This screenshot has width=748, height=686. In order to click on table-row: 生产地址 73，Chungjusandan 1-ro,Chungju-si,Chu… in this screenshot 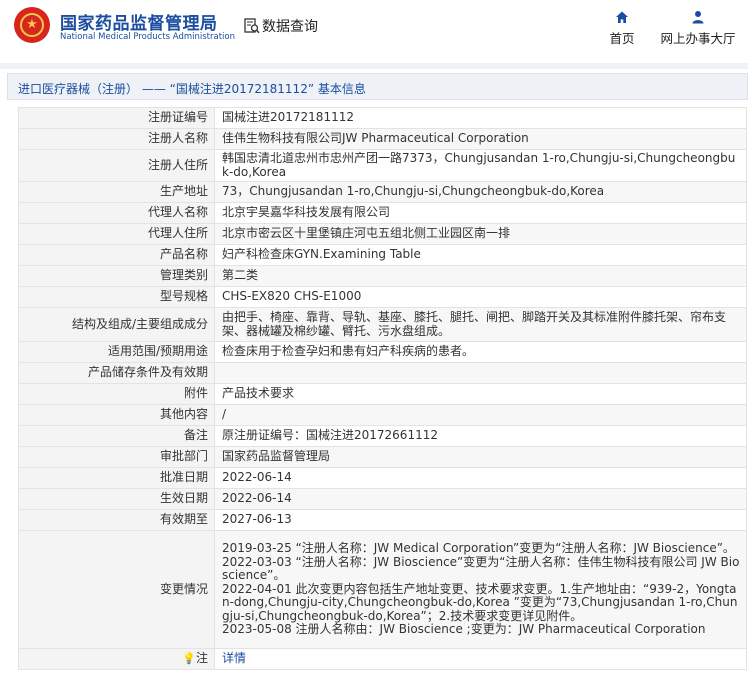, I will do `click(382, 192)`.